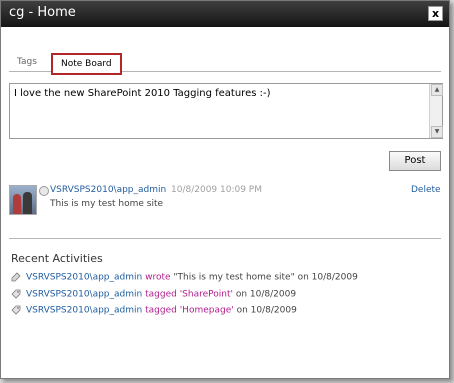  Describe the element at coordinates (207, 311) in the screenshot. I see `activity-tag-link: 'Homepage'` at that location.